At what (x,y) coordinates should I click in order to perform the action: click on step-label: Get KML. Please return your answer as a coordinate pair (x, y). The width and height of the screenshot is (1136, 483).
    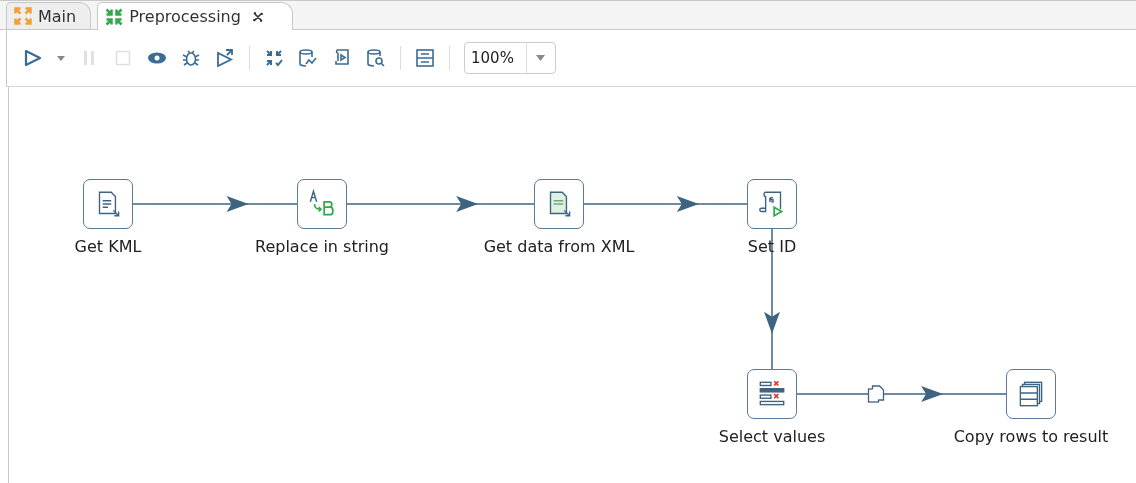
    Looking at the image, I should click on (108, 246).